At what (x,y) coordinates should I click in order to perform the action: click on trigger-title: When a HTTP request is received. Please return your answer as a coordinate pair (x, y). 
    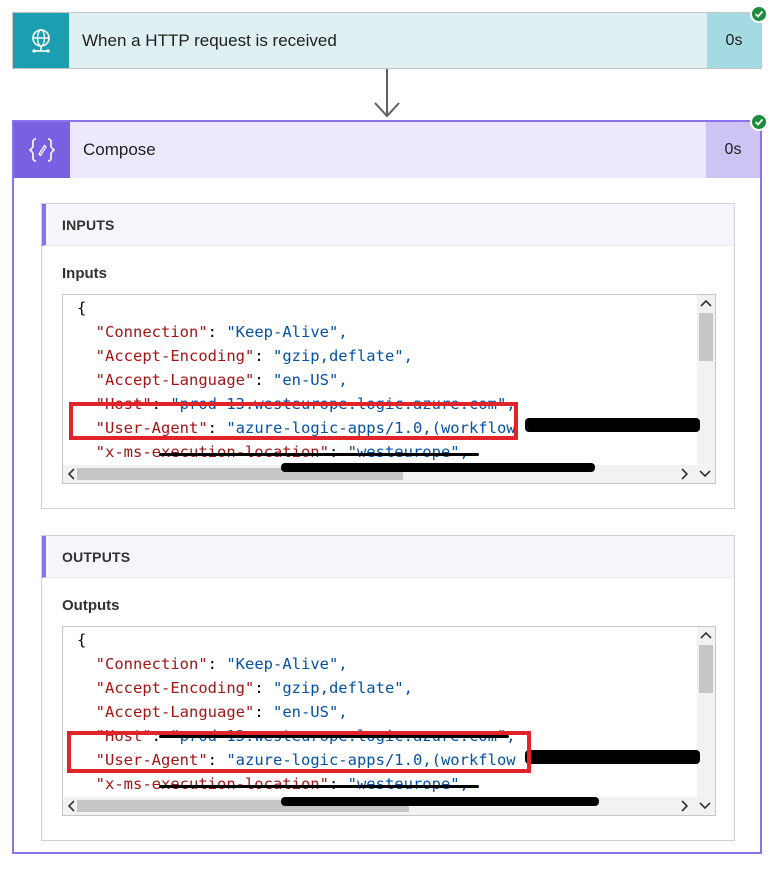
    Looking at the image, I should click on (209, 40).